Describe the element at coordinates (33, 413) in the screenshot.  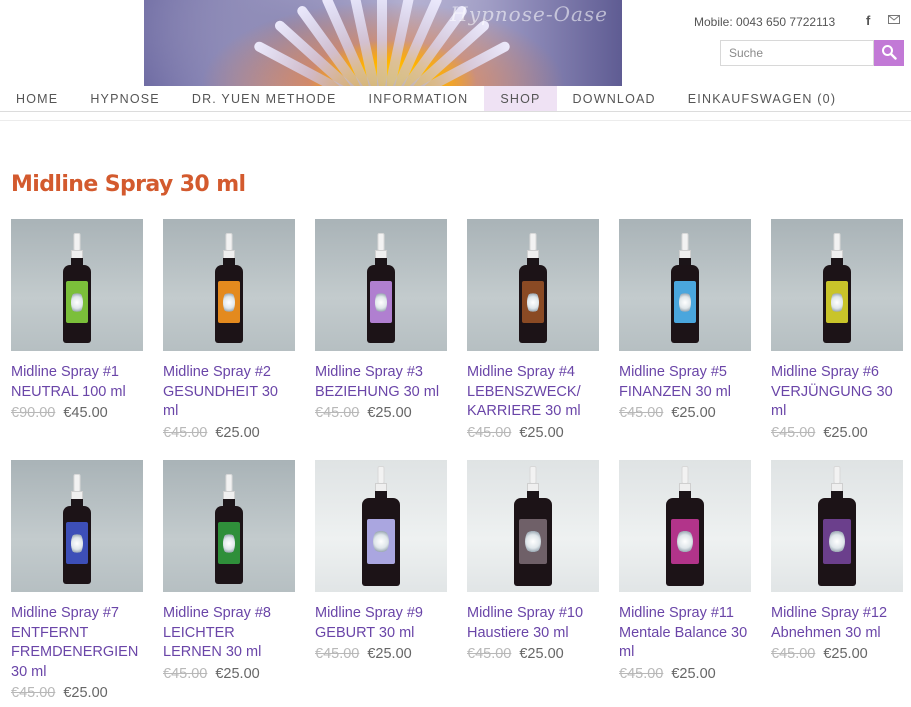
I see `old-price: €90.00` at that location.